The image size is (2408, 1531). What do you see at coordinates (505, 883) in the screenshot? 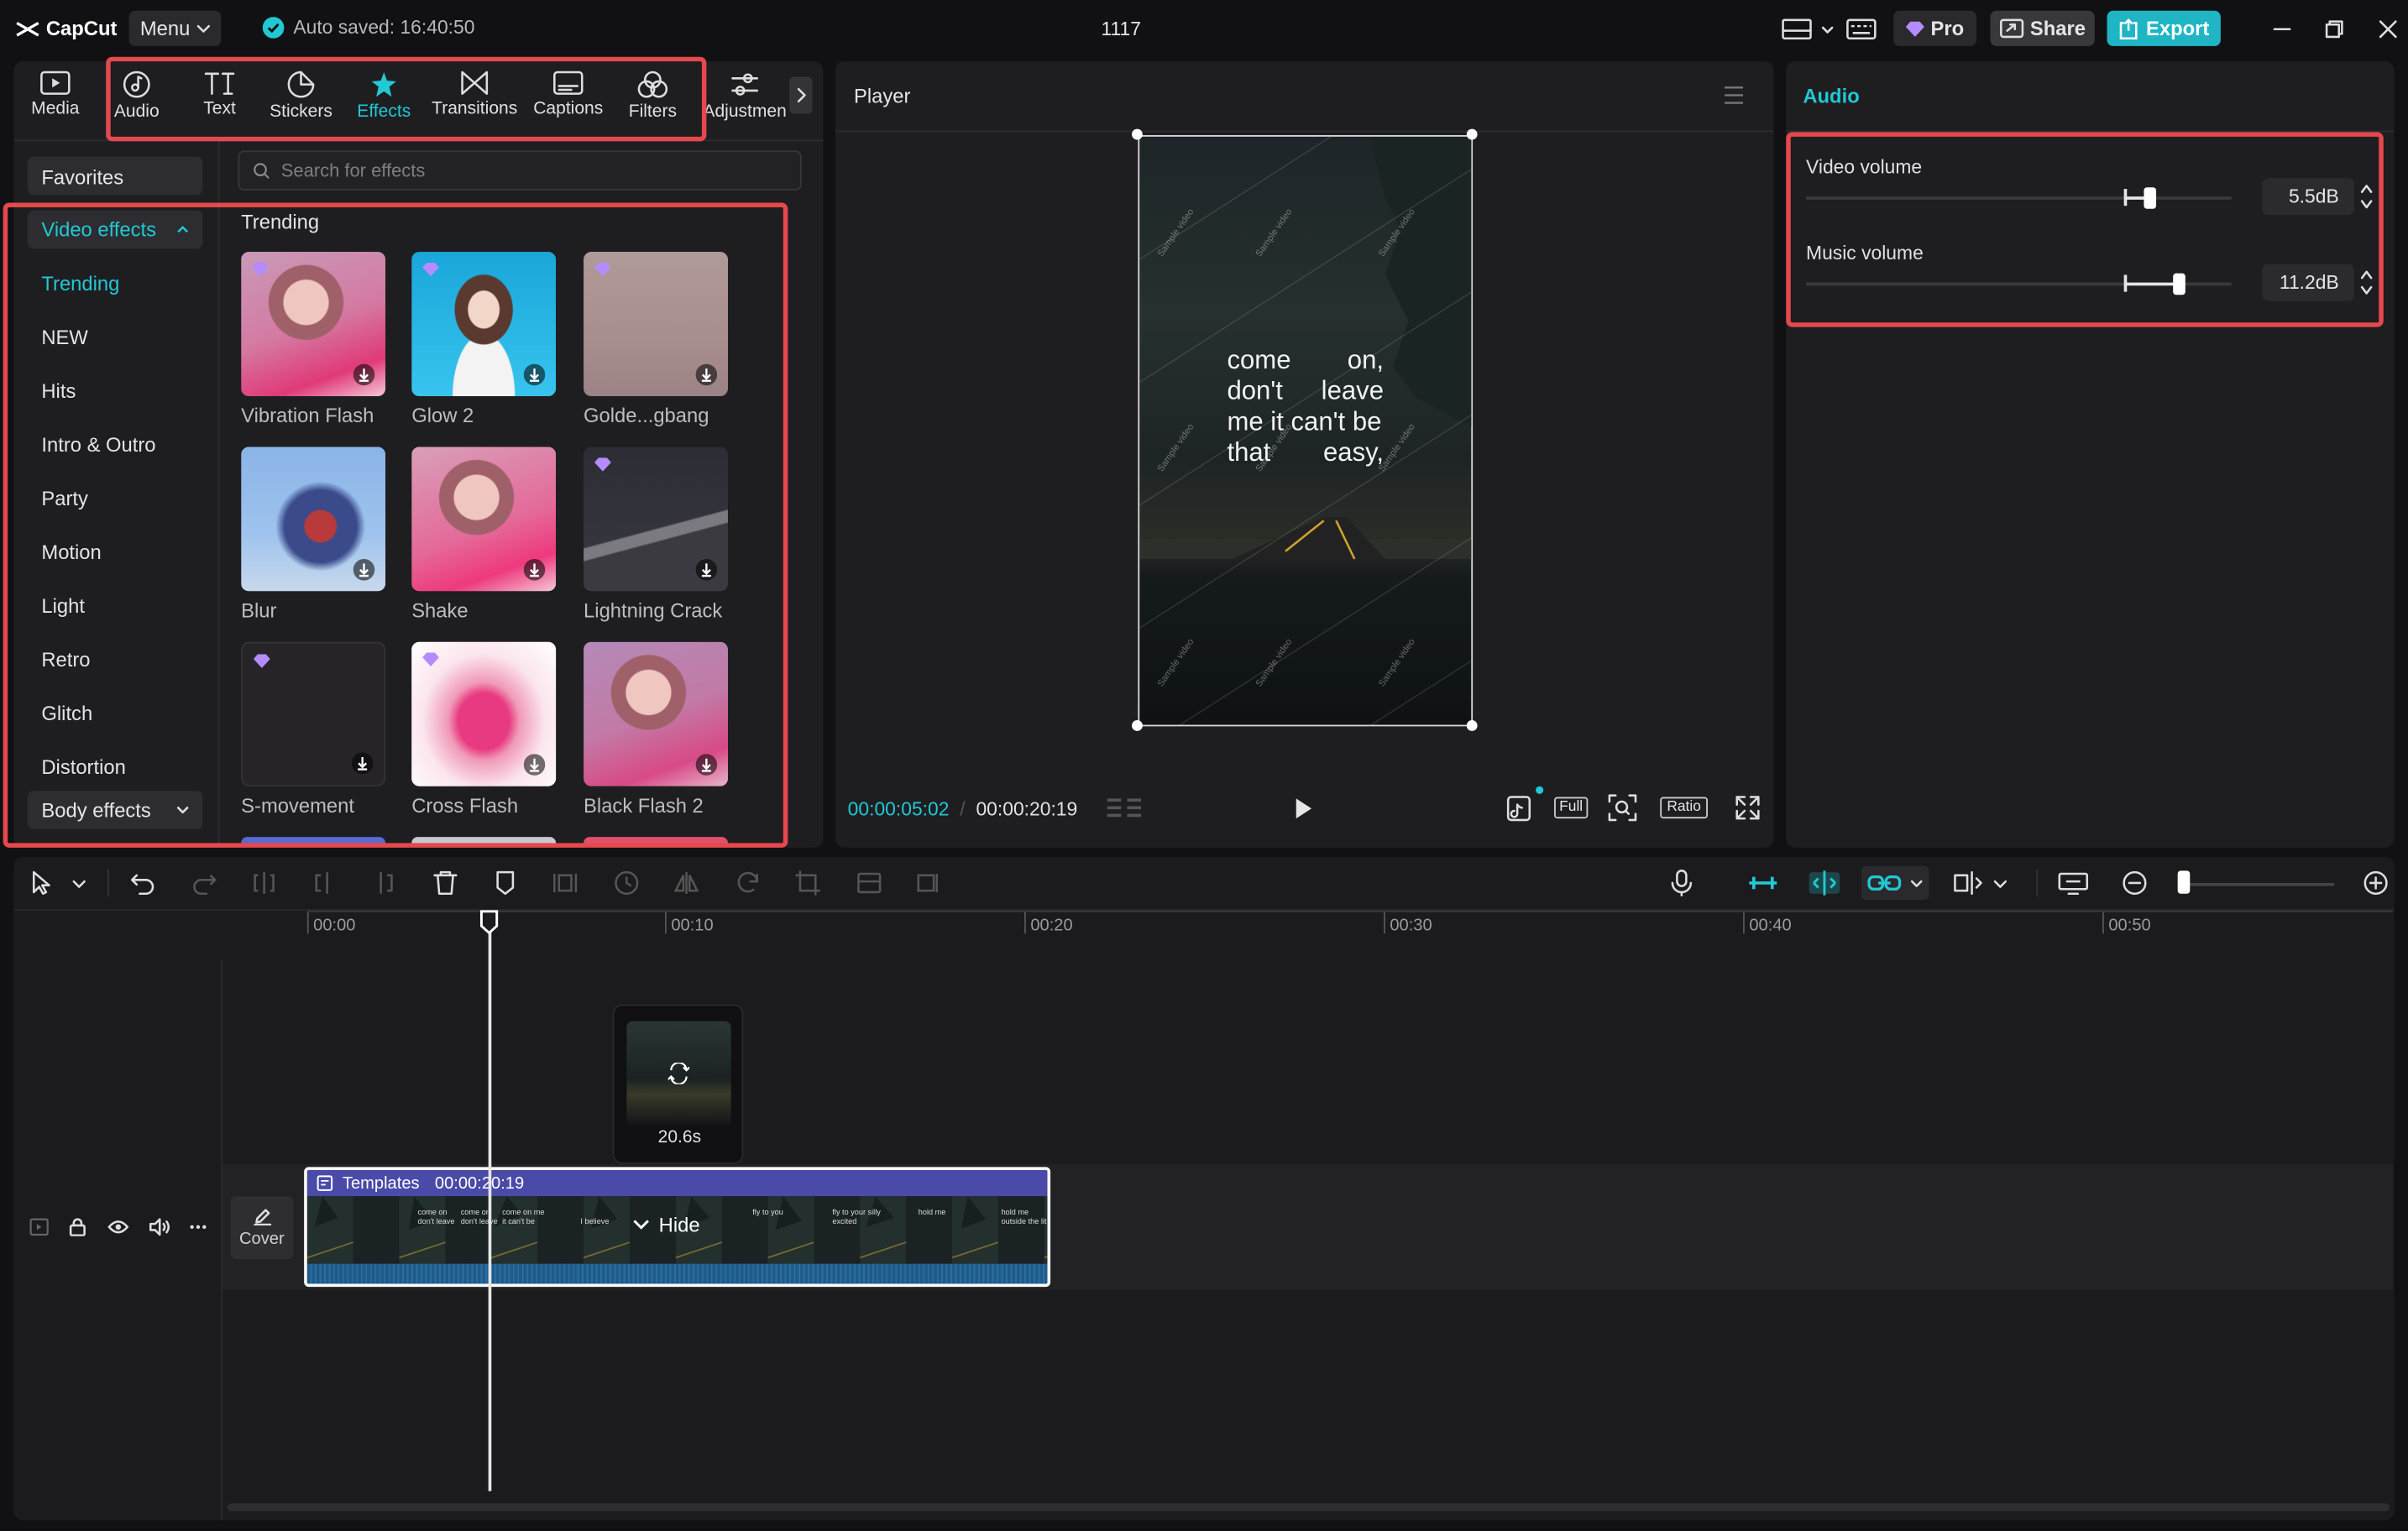
I see `marker-icon` at bounding box center [505, 883].